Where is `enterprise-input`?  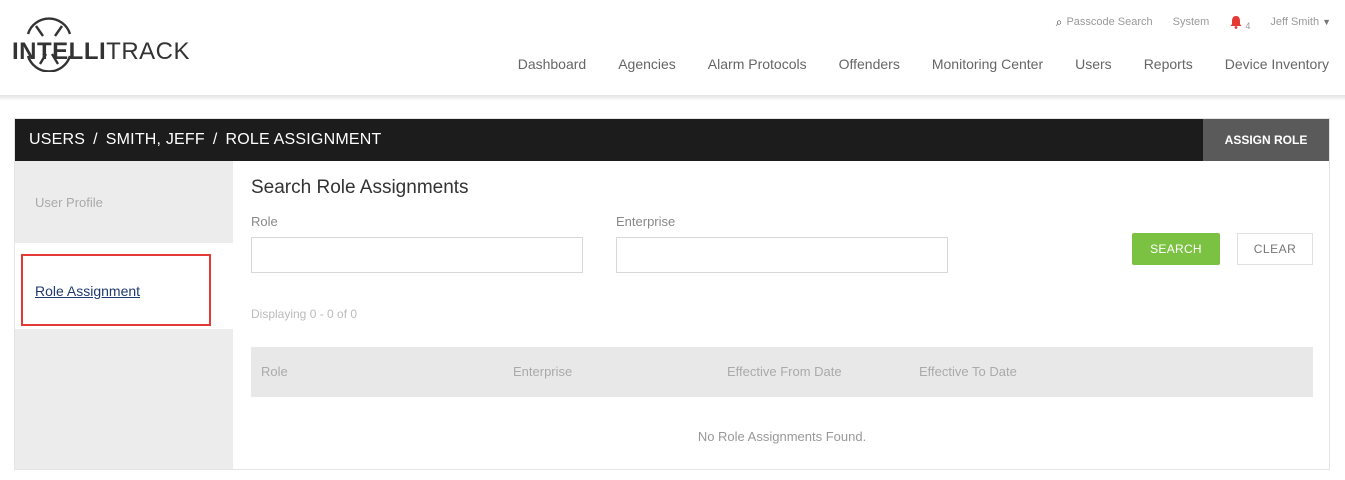
enterprise-input is located at coordinates (782, 255).